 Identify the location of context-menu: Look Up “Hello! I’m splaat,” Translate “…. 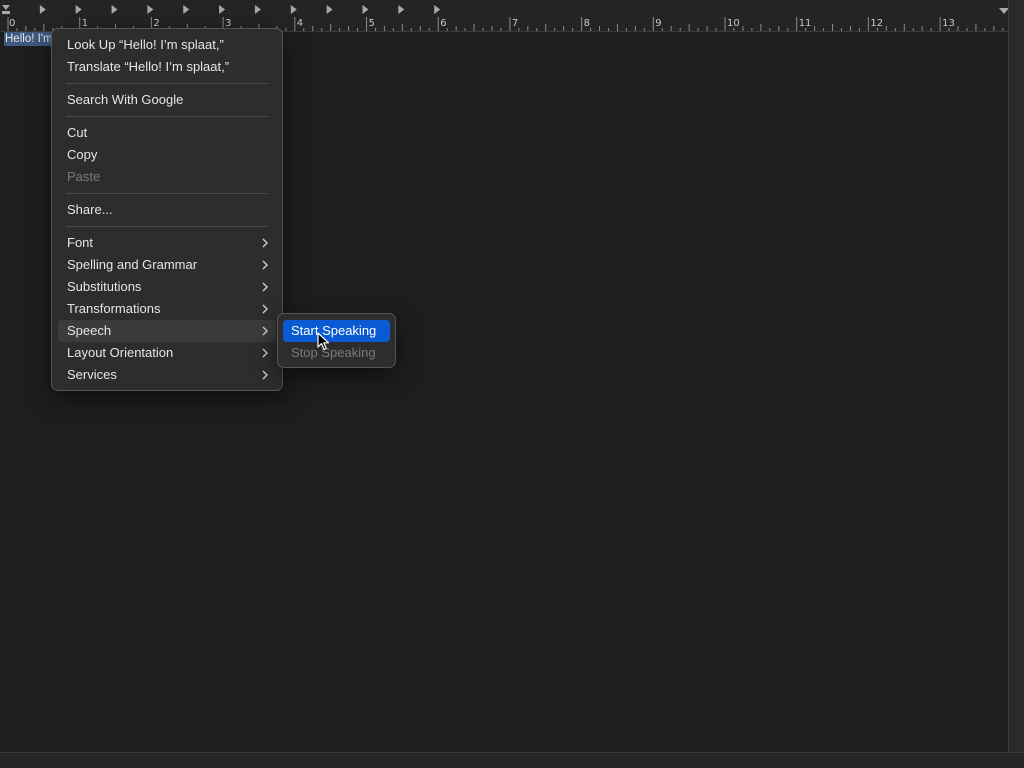
(167, 209).